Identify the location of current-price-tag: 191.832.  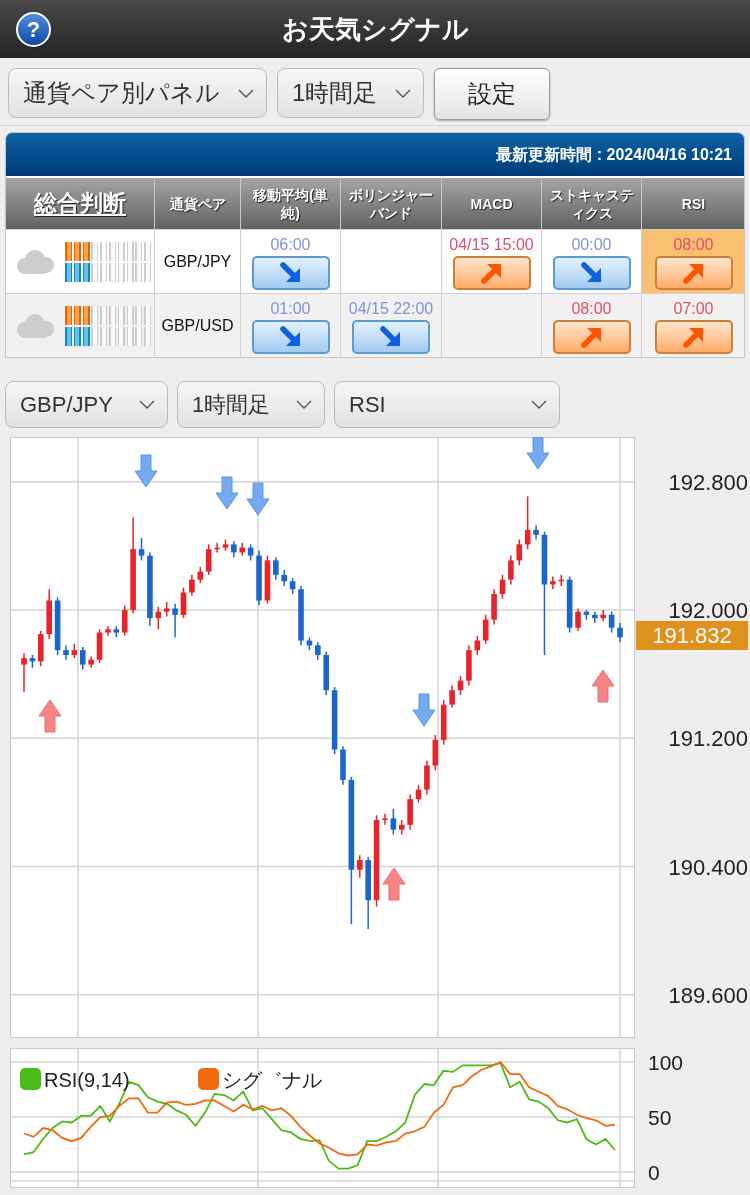
(692, 635).